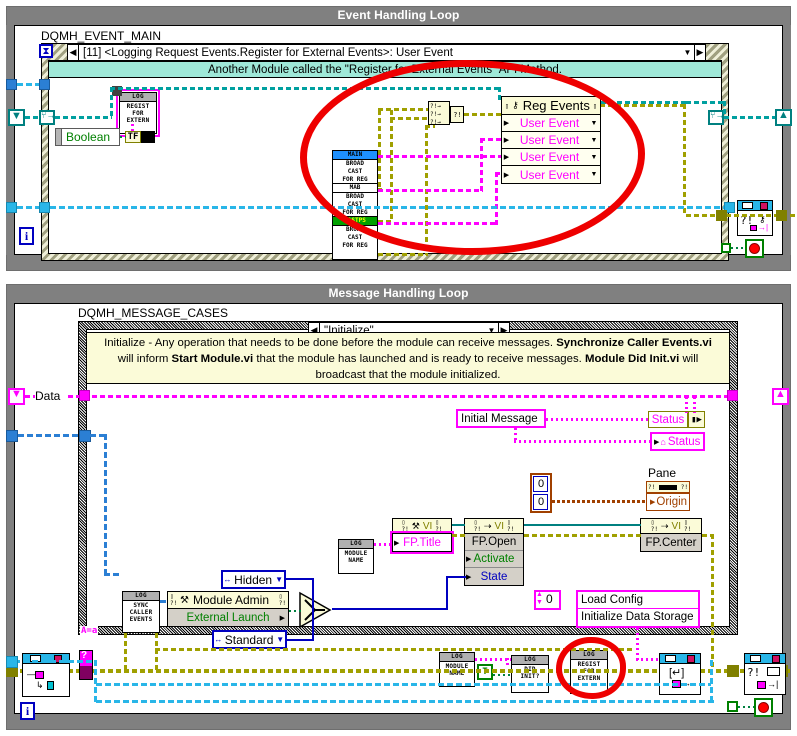  I want to click on doc-line-3: broadcast that the module initialized., so click(408, 375).